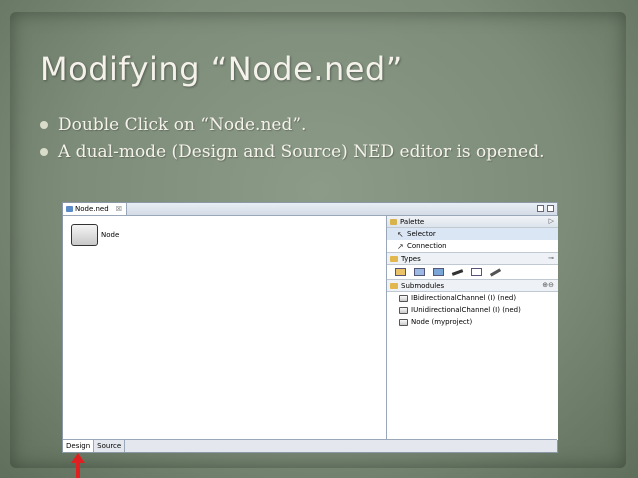  I want to click on palette-title: Palette, so click(412, 221).